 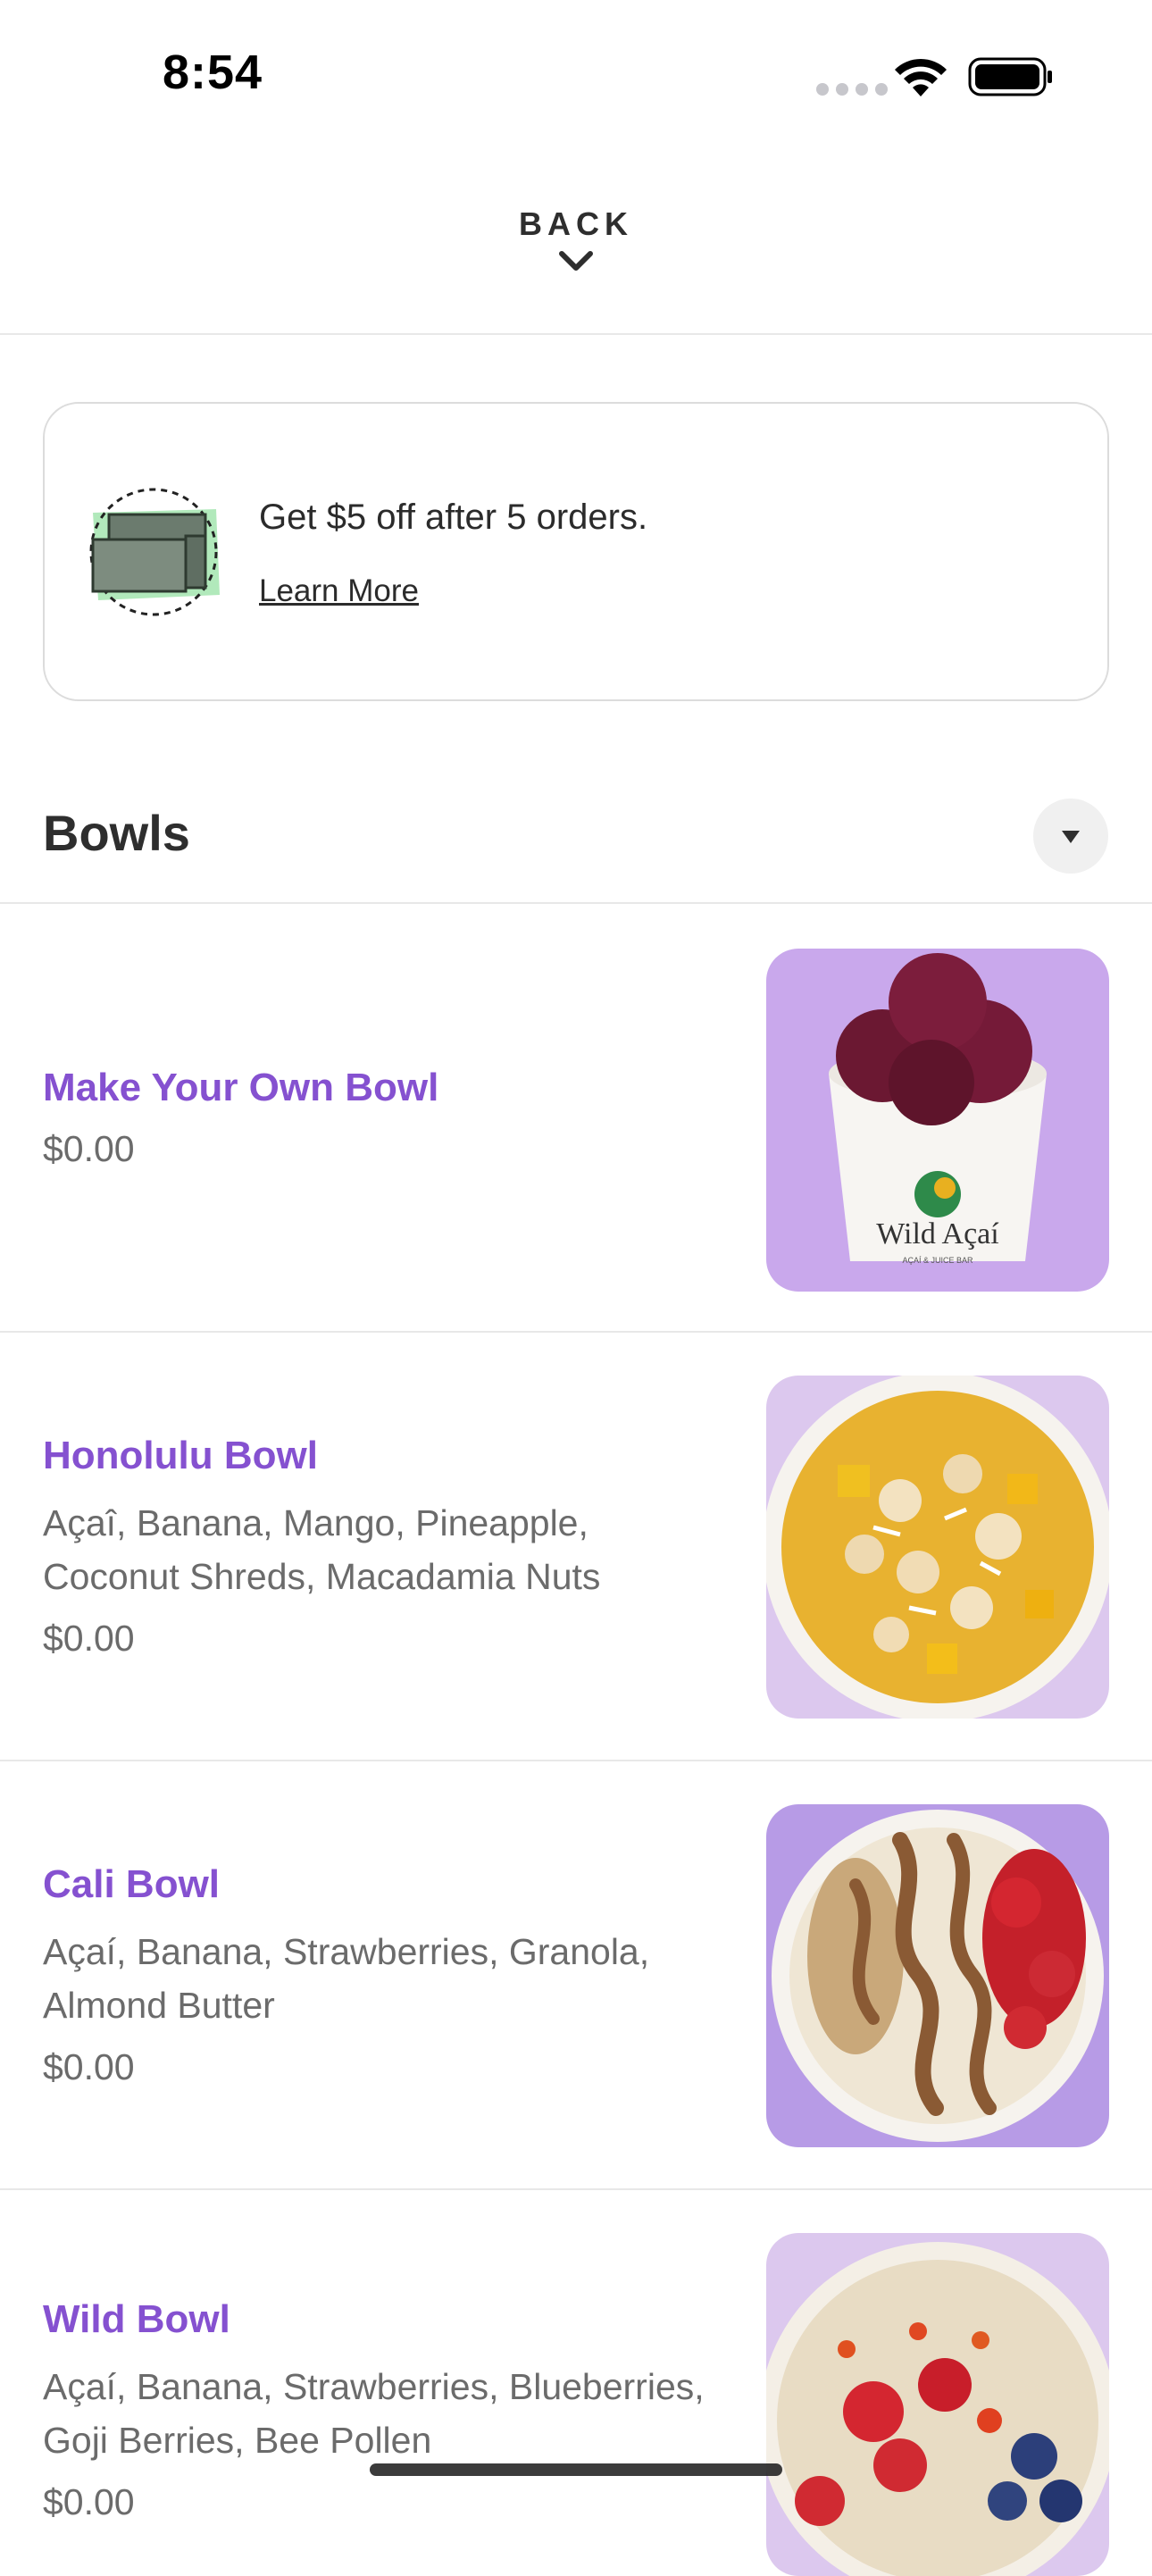 What do you see at coordinates (117, 833) in the screenshot?
I see `section-title: Bowls` at bounding box center [117, 833].